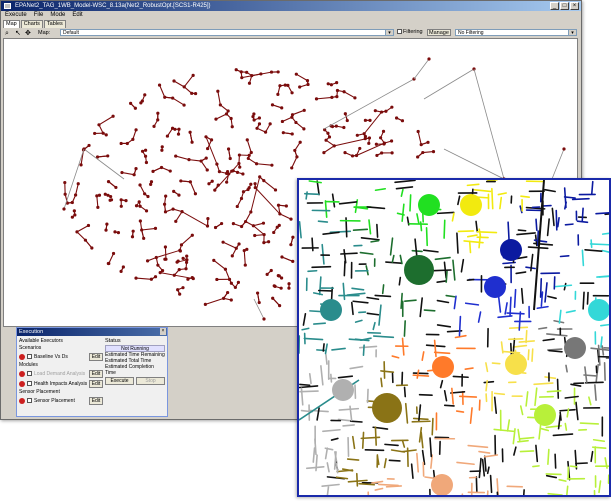 This screenshot has height=501, width=611. I want to click on menu-item-file: File, so click(39, 15).